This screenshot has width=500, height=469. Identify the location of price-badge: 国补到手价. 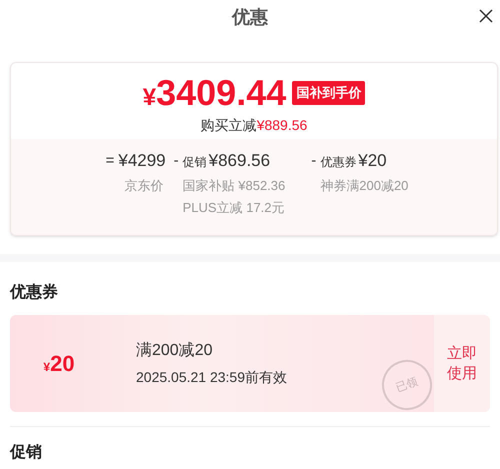
(329, 93).